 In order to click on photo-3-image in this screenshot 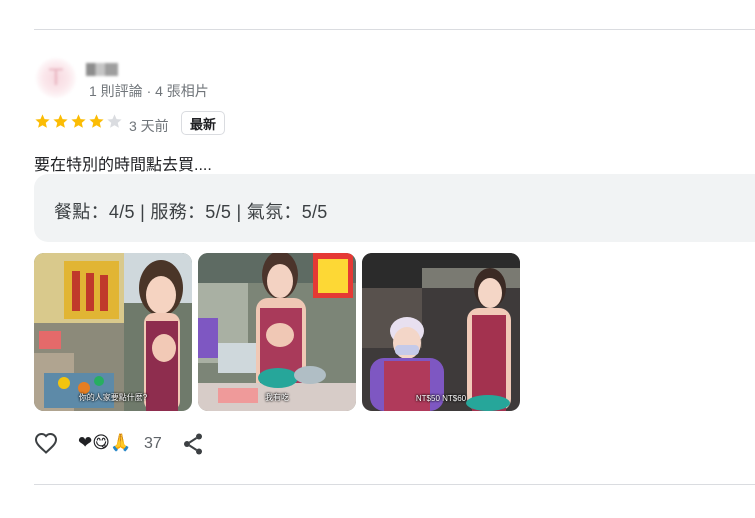, I will do `click(441, 332)`.